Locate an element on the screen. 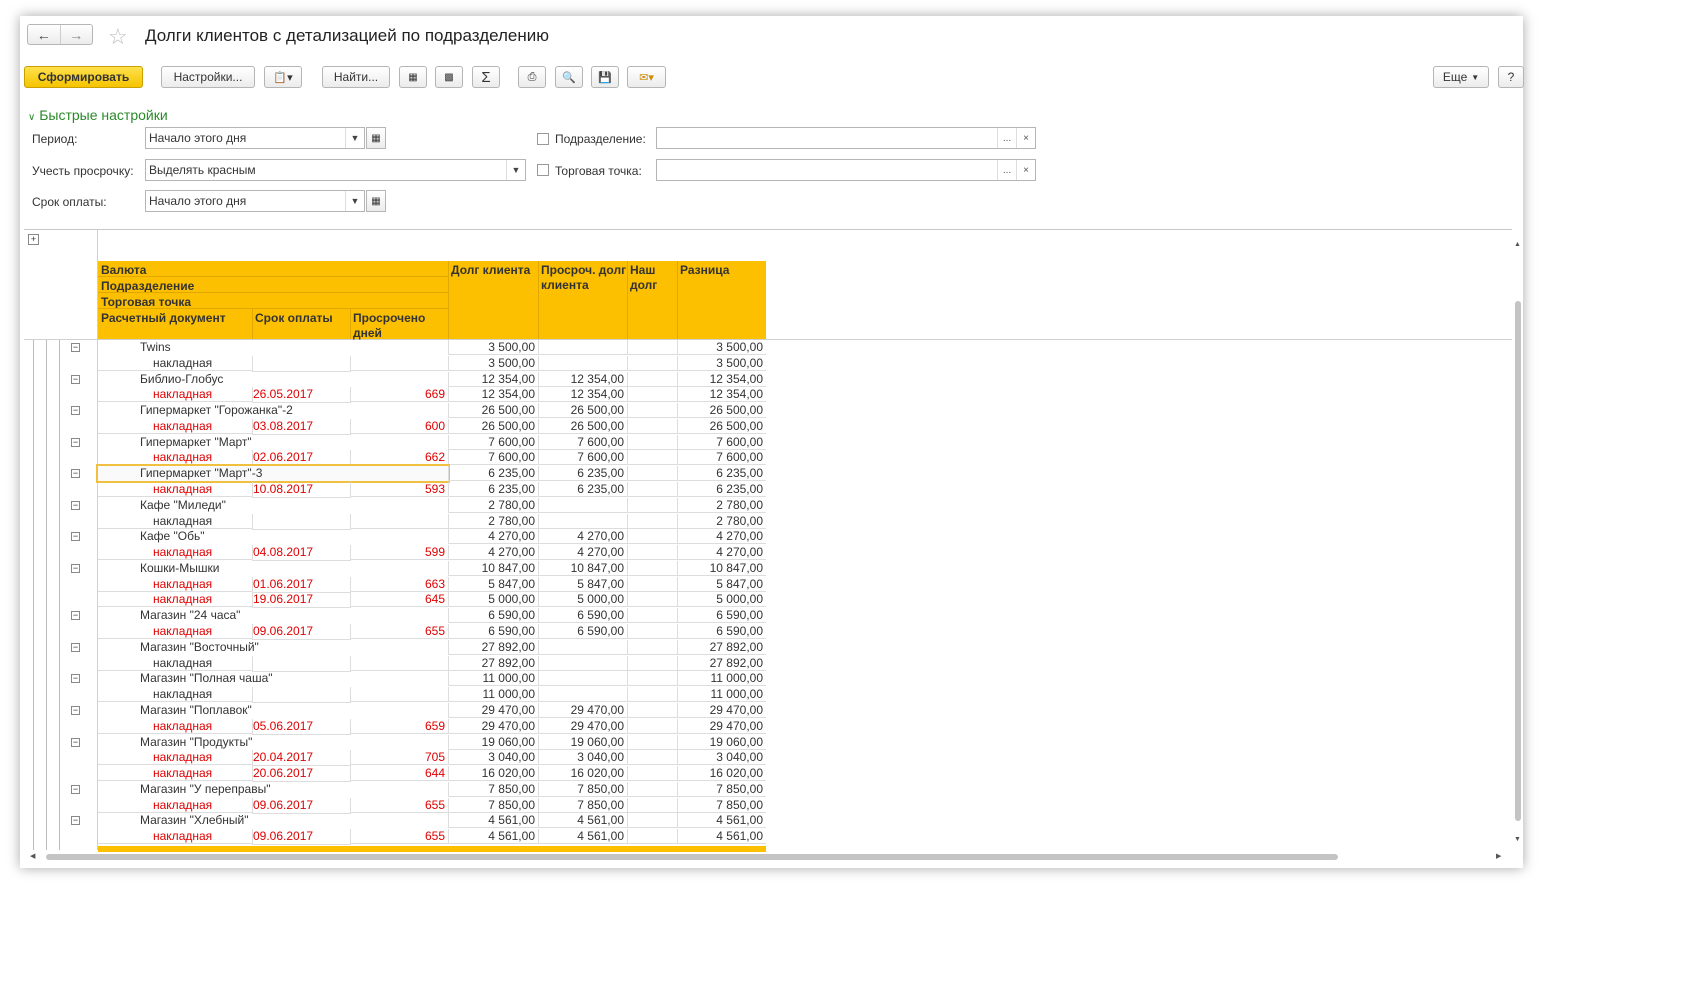 The width and height of the screenshot is (1690, 985). outlet-checkbox is located at coordinates (543, 170).